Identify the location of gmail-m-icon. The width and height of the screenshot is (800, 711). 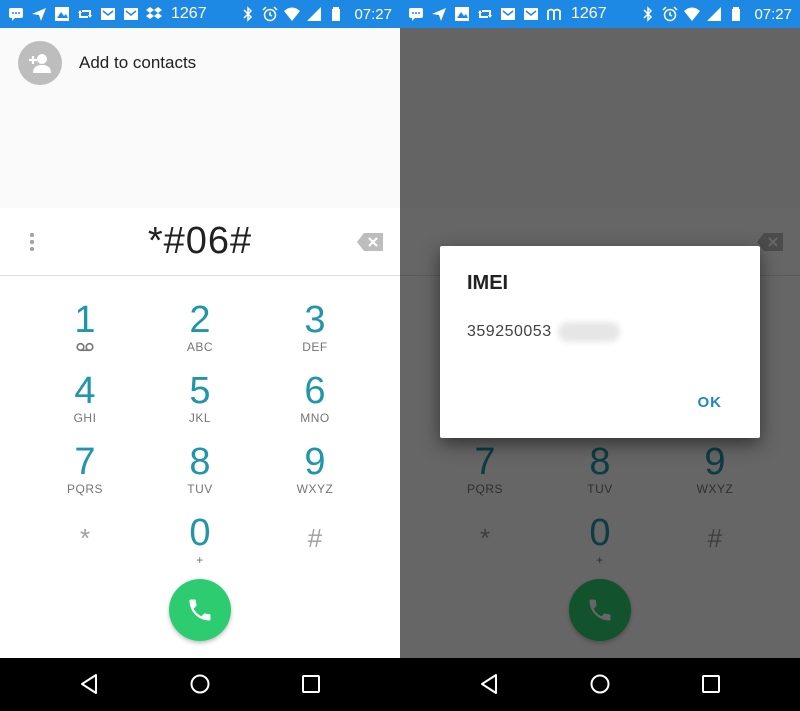
(554, 14).